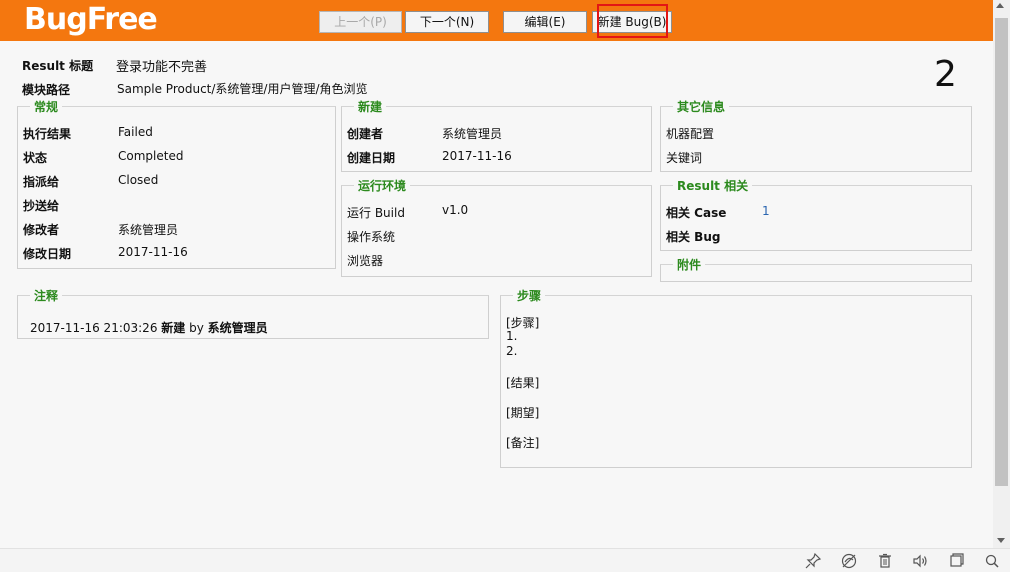 This screenshot has width=1010, height=572. I want to click on result-line: [结果], so click(523, 383).